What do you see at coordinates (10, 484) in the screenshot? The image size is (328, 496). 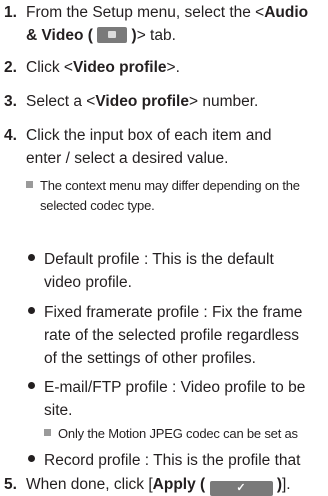 I see `step-number: 5.` at bounding box center [10, 484].